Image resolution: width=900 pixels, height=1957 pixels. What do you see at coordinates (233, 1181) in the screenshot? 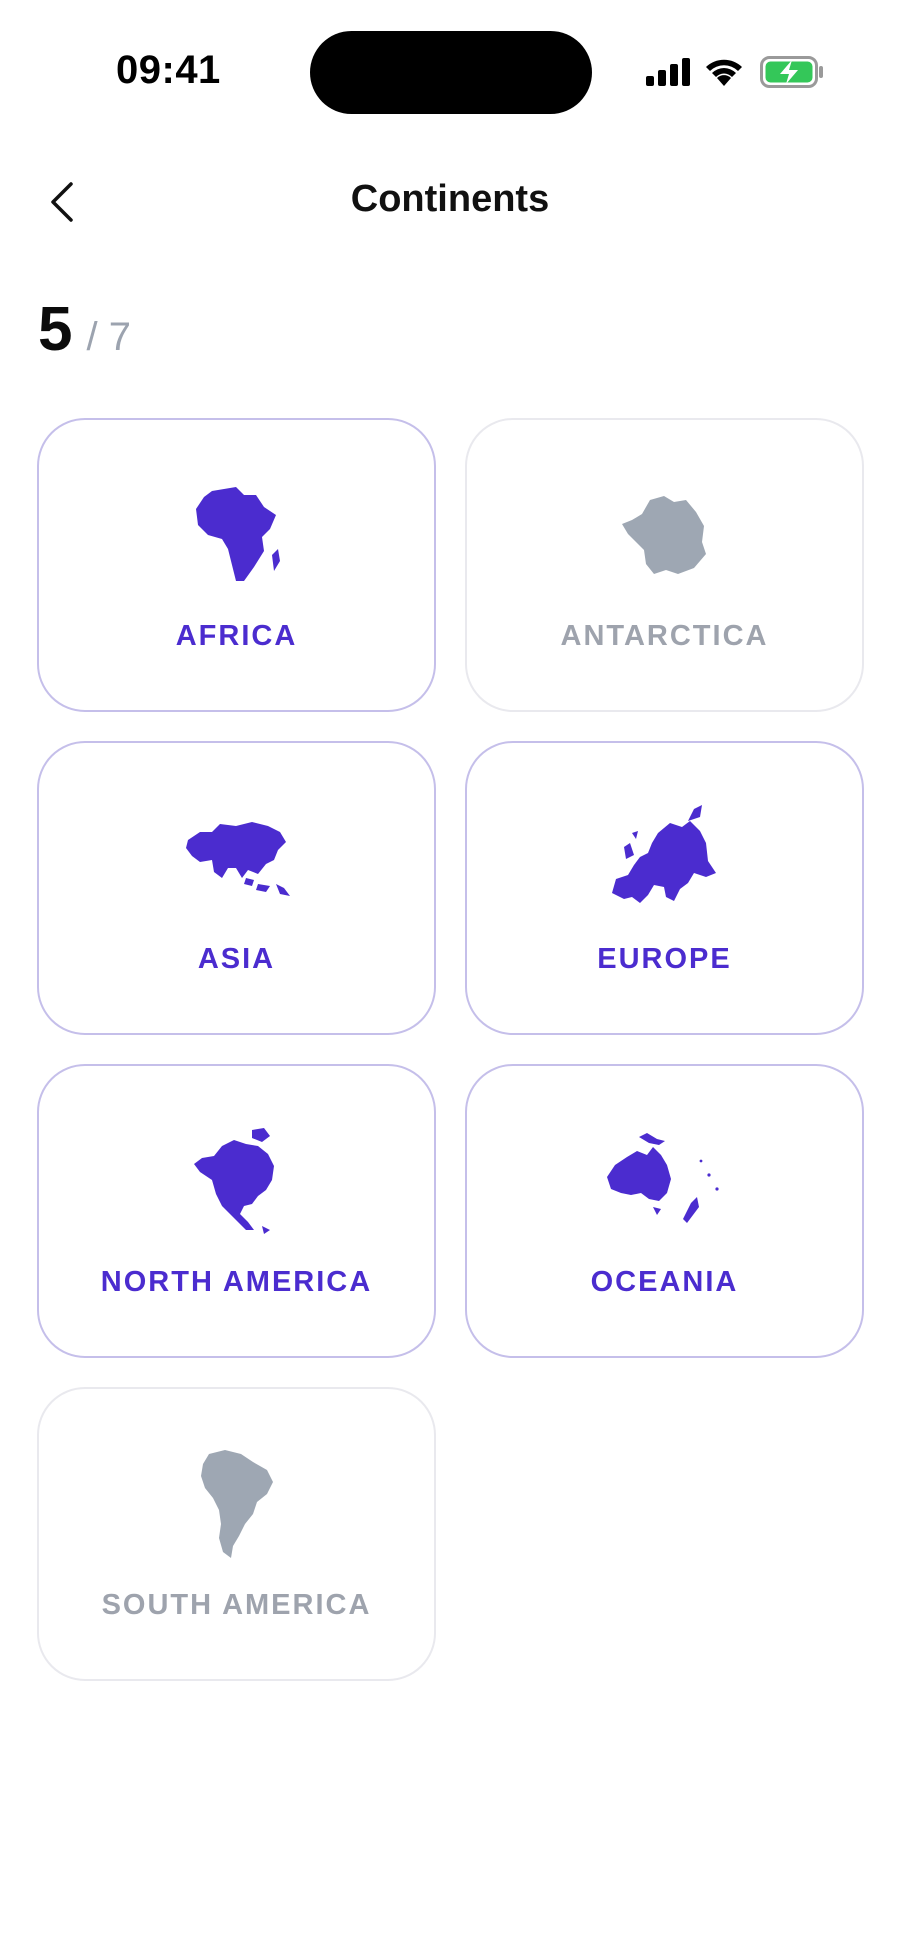
I see `north-america-map-icon` at bounding box center [233, 1181].